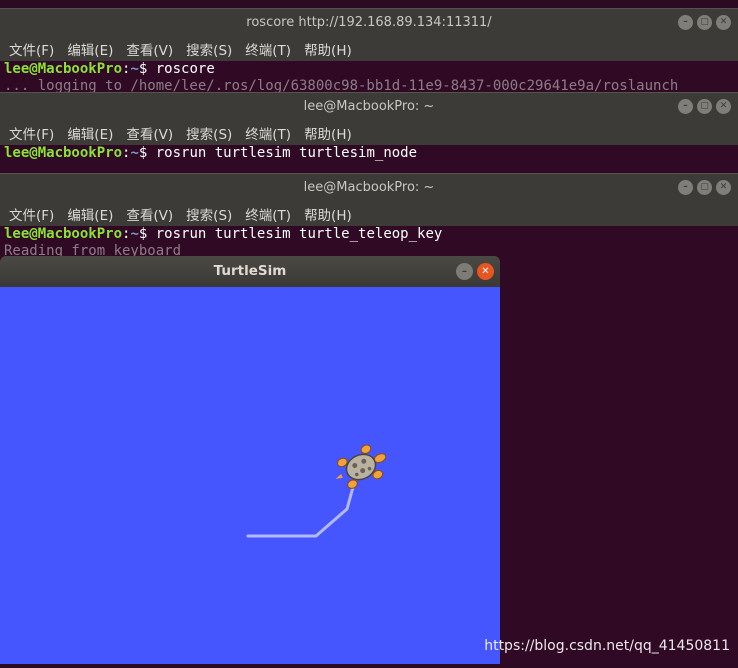 This screenshot has height=668, width=738. Describe the element at coordinates (607, 646) in the screenshot. I see `watermark-url: https://blog.csdn.net/qq_41450811` at that location.